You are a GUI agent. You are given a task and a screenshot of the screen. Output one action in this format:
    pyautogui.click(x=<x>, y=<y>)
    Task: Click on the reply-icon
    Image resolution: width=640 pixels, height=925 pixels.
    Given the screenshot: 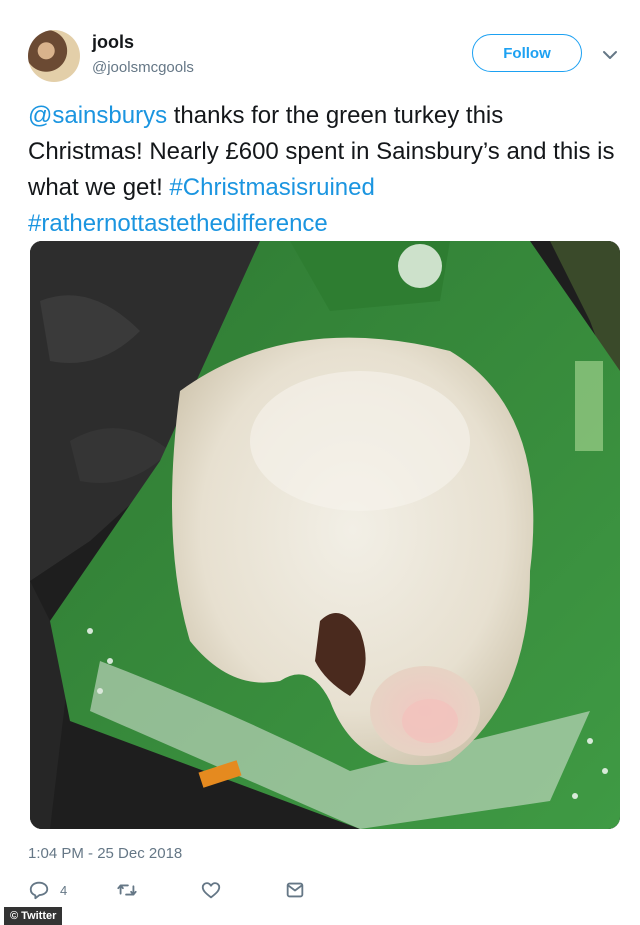 What is the action you would take?
    pyautogui.click(x=39, y=890)
    